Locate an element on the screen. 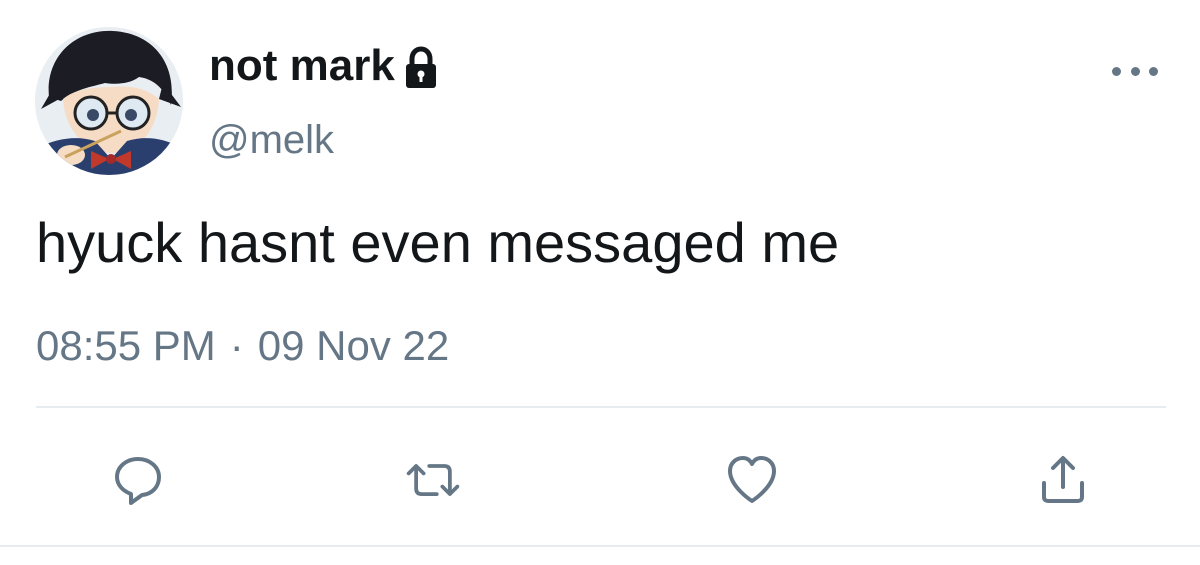  bottom-divider is located at coordinates (600, 546).